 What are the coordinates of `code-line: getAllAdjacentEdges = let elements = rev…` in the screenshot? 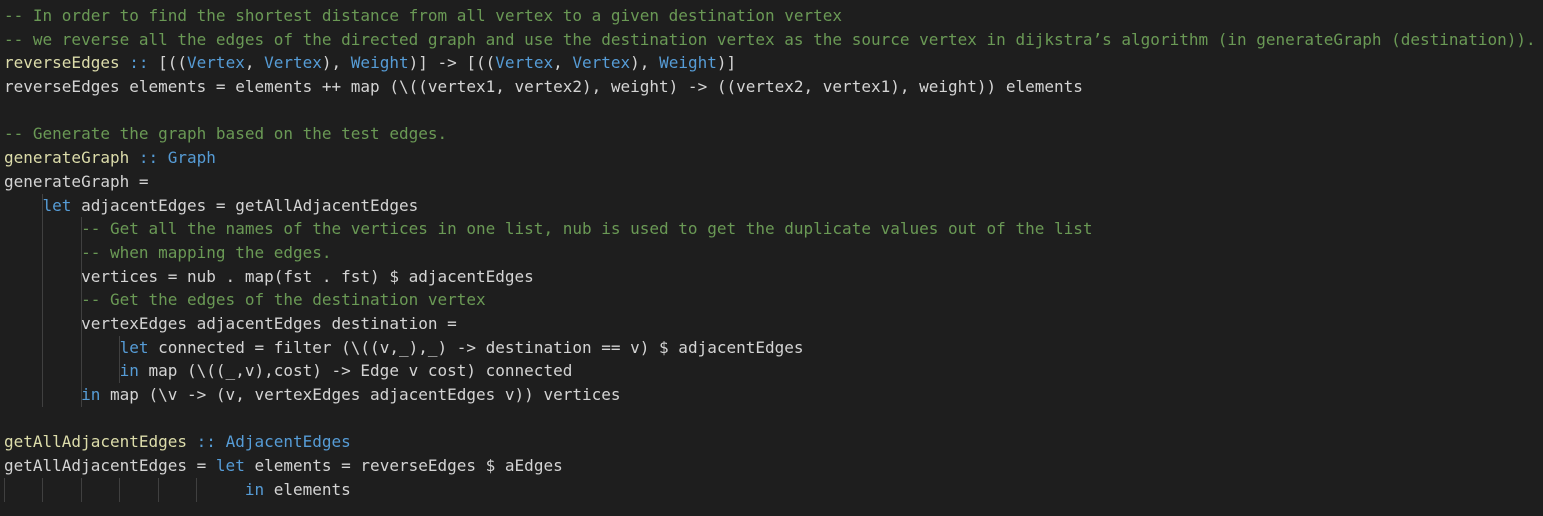 It's located at (771, 466).